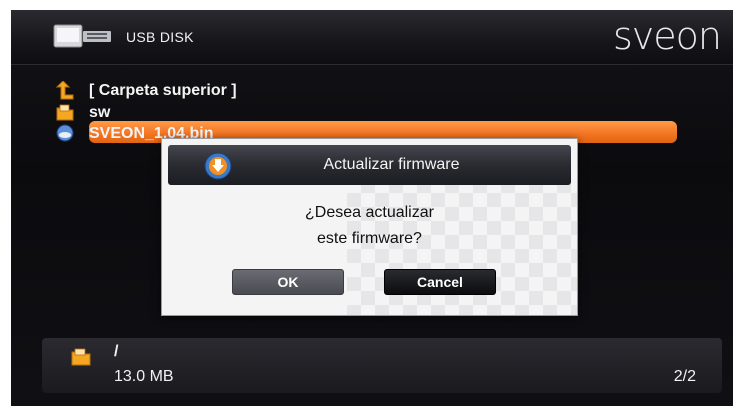  What do you see at coordinates (372, 37) in the screenshot?
I see `header-bar: USB DISK sveon` at bounding box center [372, 37].